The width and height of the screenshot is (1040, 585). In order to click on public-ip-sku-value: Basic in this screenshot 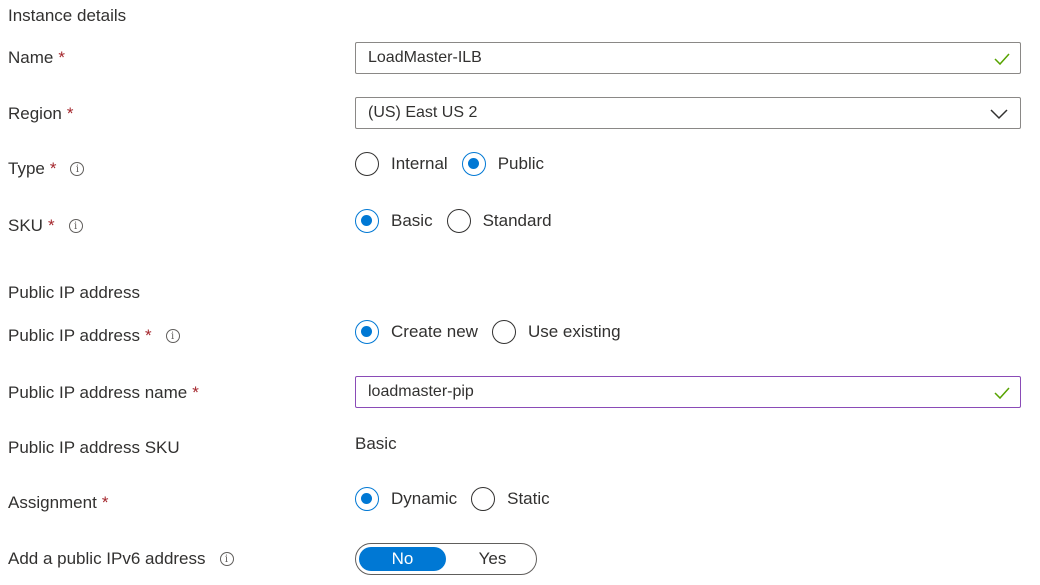, I will do `click(376, 443)`.